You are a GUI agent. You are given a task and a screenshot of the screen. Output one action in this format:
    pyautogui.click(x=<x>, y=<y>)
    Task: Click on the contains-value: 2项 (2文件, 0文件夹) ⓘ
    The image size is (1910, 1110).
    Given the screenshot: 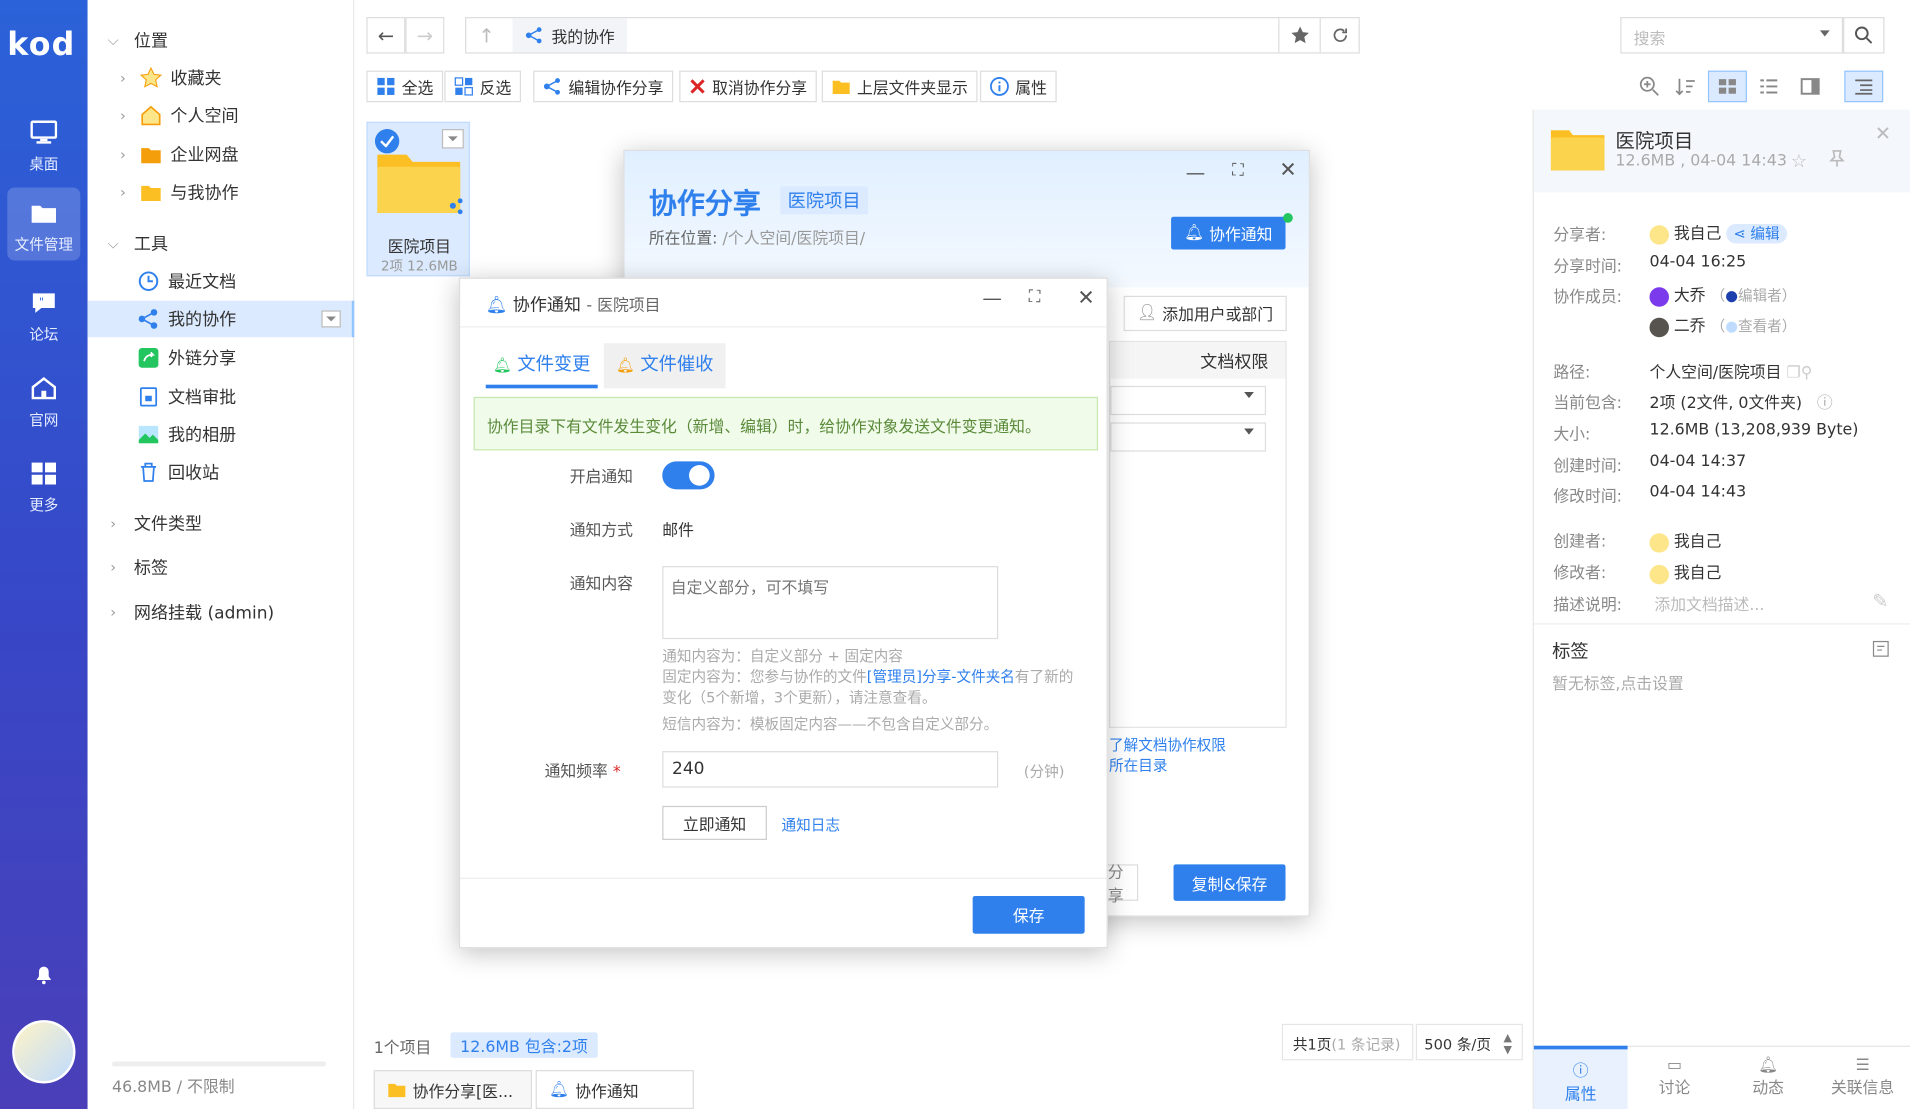 What is the action you would take?
    pyautogui.click(x=1741, y=403)
    